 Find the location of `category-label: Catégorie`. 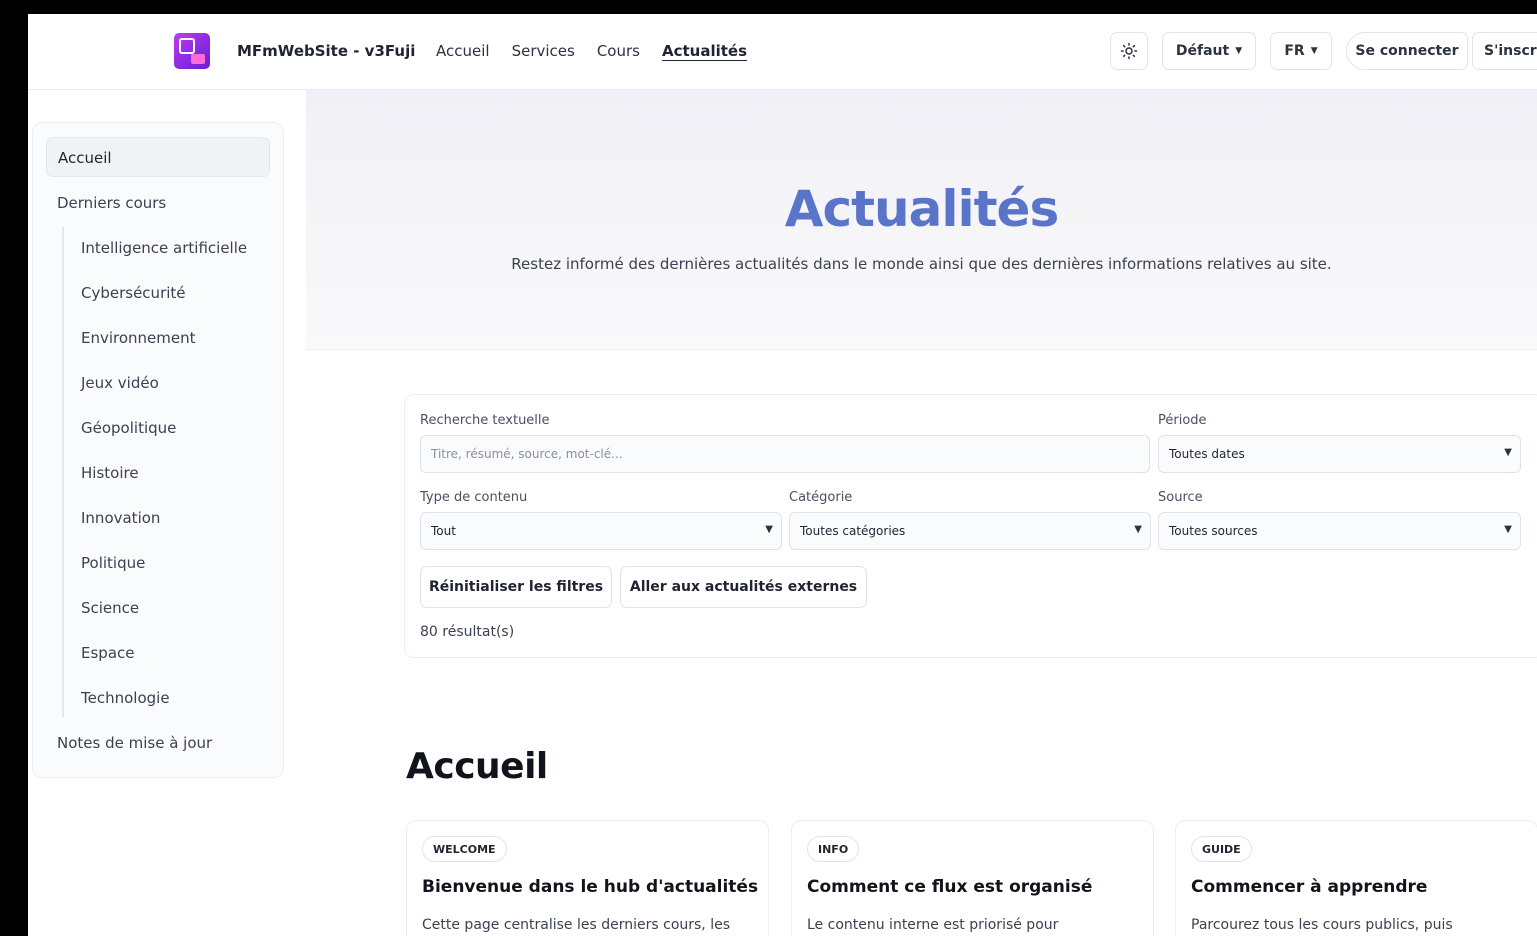

category-label: Catégorie is located at coordinates (821, 497).